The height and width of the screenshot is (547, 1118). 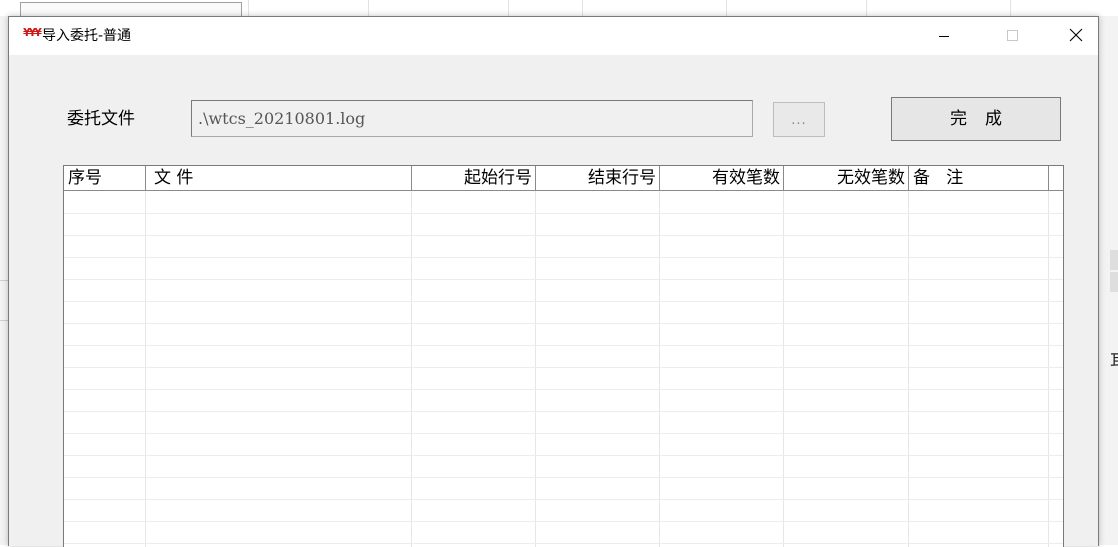 I want to click on maximize-button, so click(x=1012, y=35).